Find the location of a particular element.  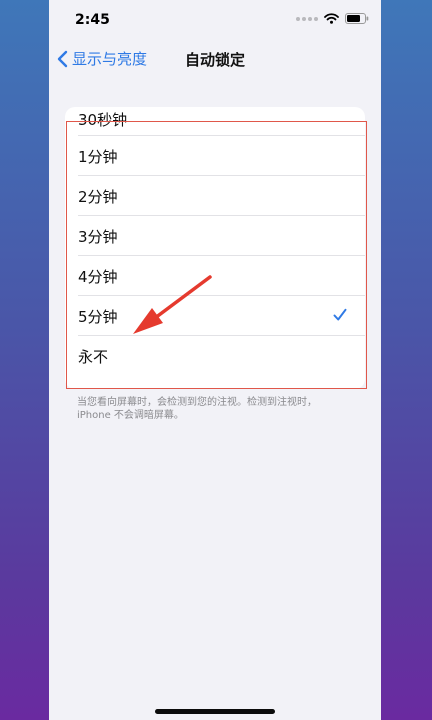

option-never: 永不 is located at coordinates (215, 356).